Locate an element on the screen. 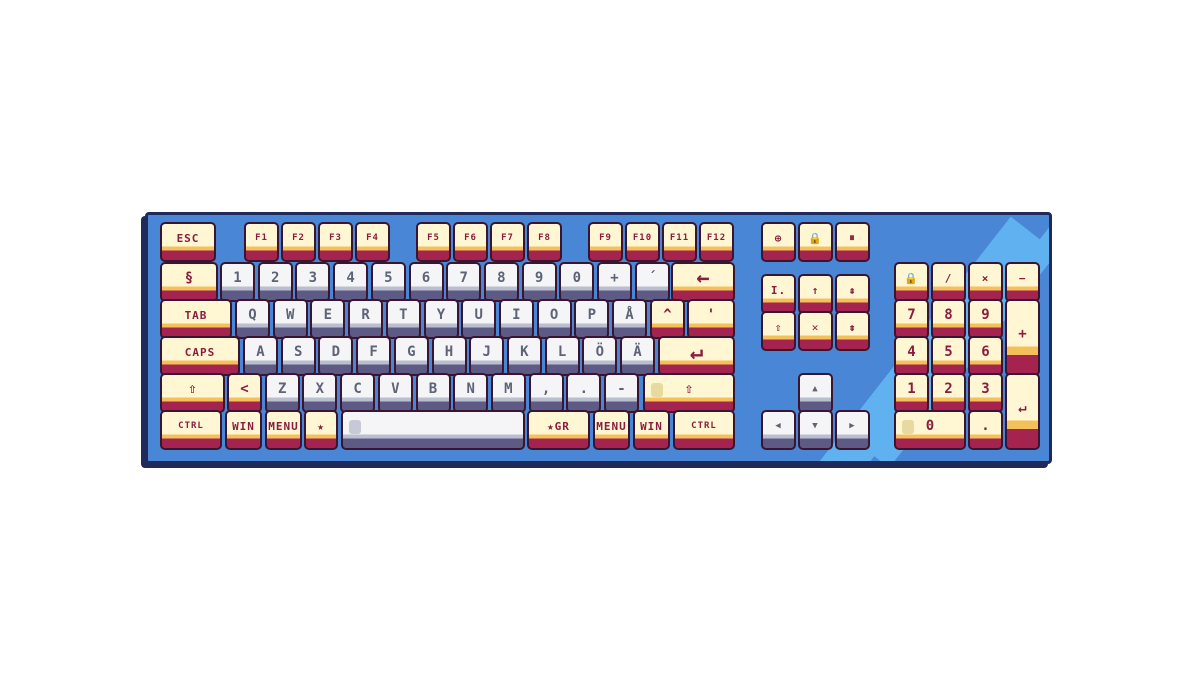 The width and height of the screenshot is (1200, 675). key-space is located at coordinates (433, 430).